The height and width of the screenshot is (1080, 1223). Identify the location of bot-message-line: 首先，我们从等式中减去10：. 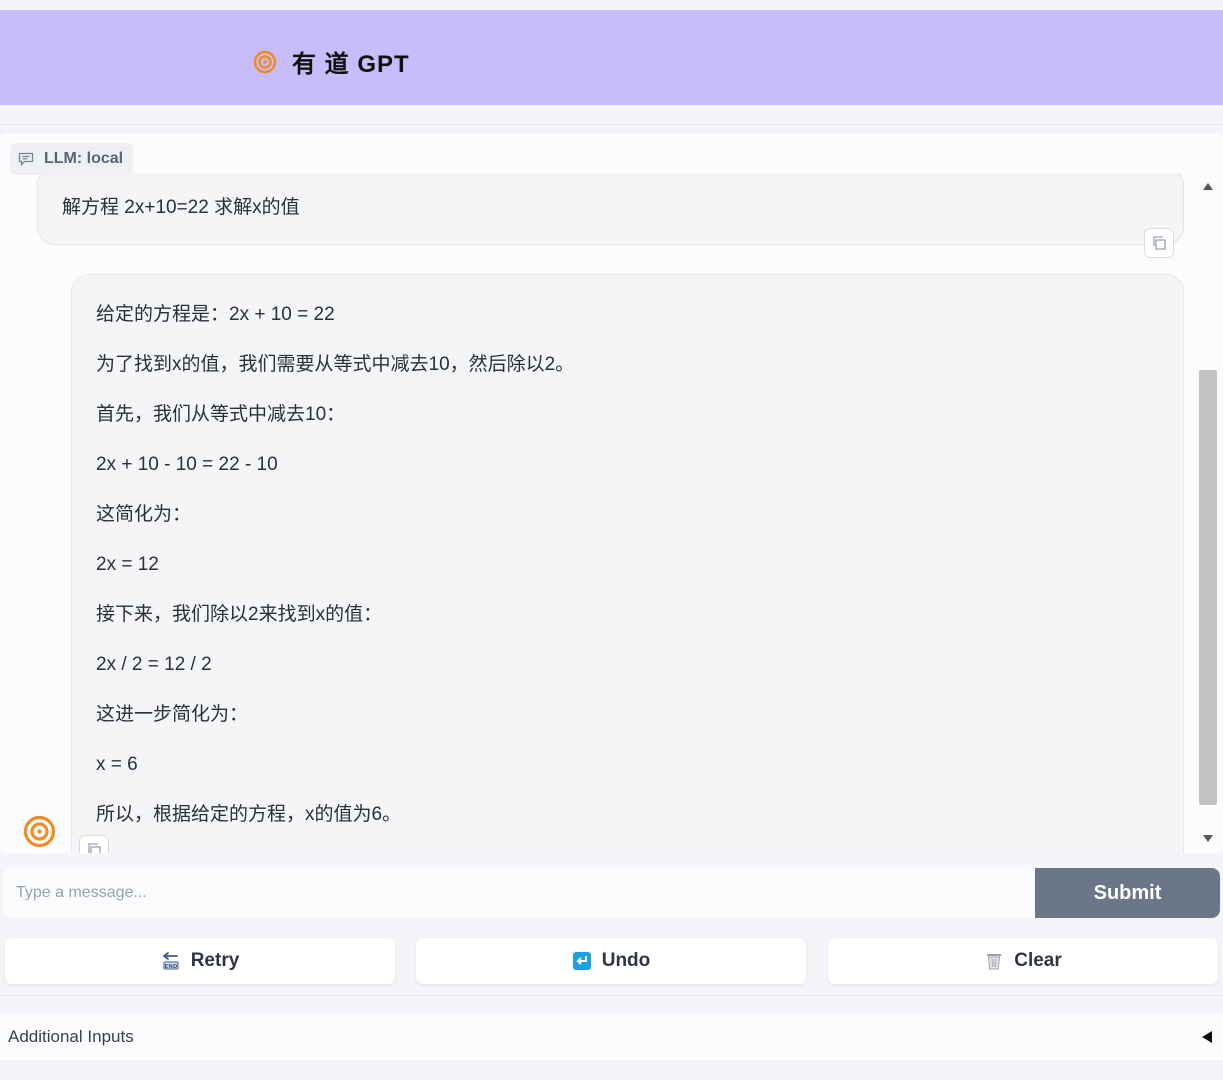
(221, 414).